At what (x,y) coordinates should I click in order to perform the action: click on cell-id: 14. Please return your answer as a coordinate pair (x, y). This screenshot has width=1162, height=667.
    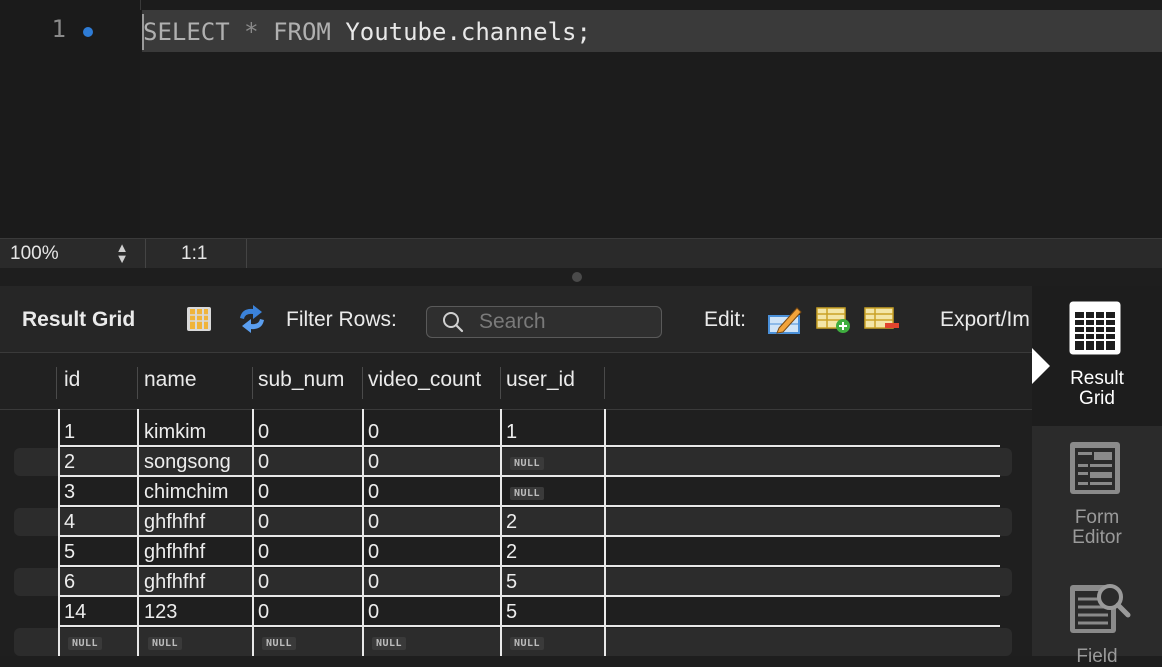
    Looking at the image, I should click on (75, 612).